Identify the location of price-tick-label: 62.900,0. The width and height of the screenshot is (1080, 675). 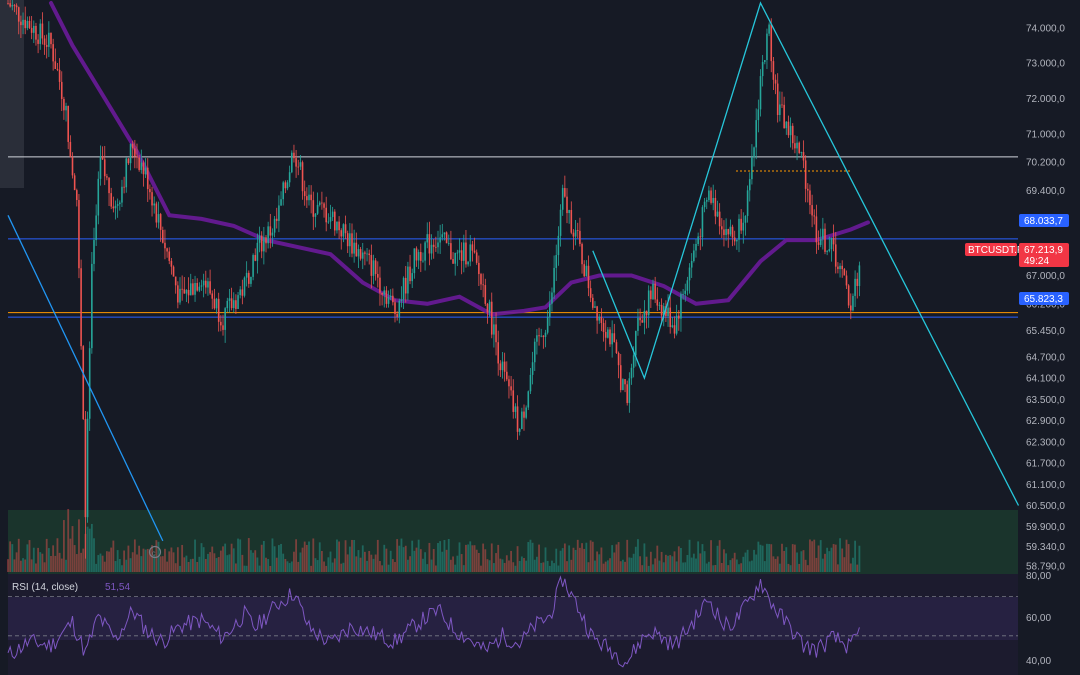
(1045, 421).